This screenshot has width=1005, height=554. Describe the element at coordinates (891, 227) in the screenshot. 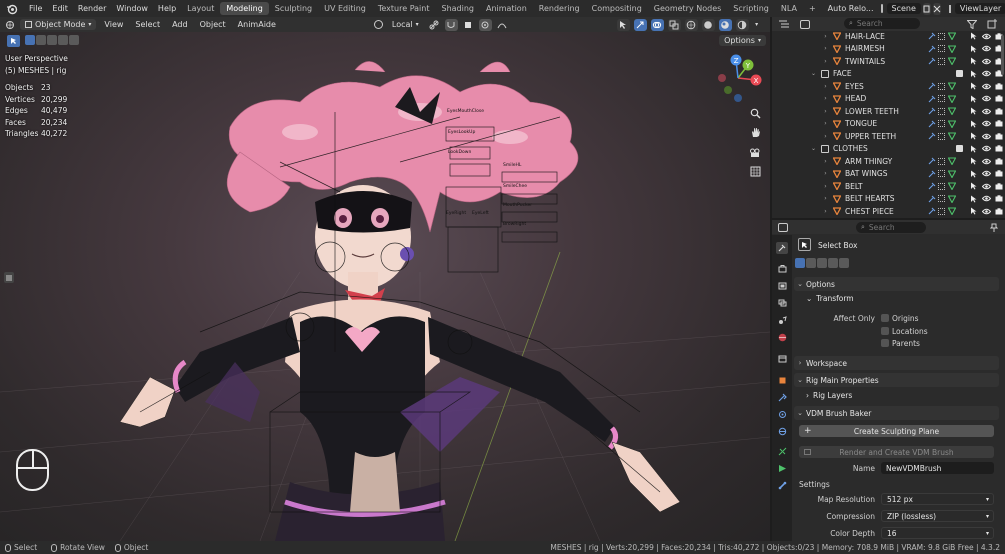

I see `properties-search-input: ⌕ Search` at that location.